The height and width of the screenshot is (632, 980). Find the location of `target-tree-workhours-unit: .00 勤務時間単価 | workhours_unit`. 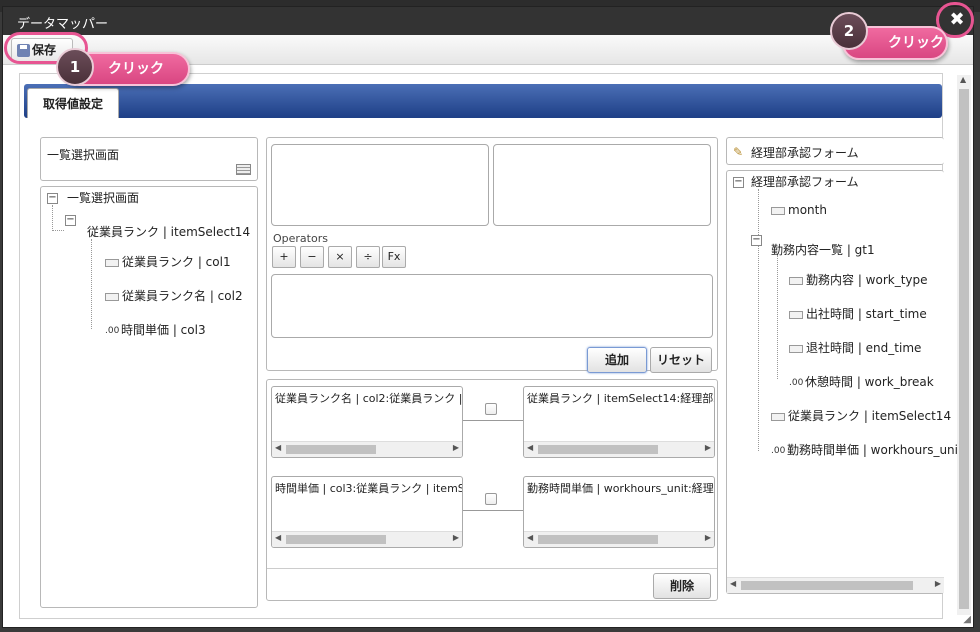

target-tree-workhours-unit: .00 勤務時間単価 | workhours_unit is located at coordinates (867, 449).